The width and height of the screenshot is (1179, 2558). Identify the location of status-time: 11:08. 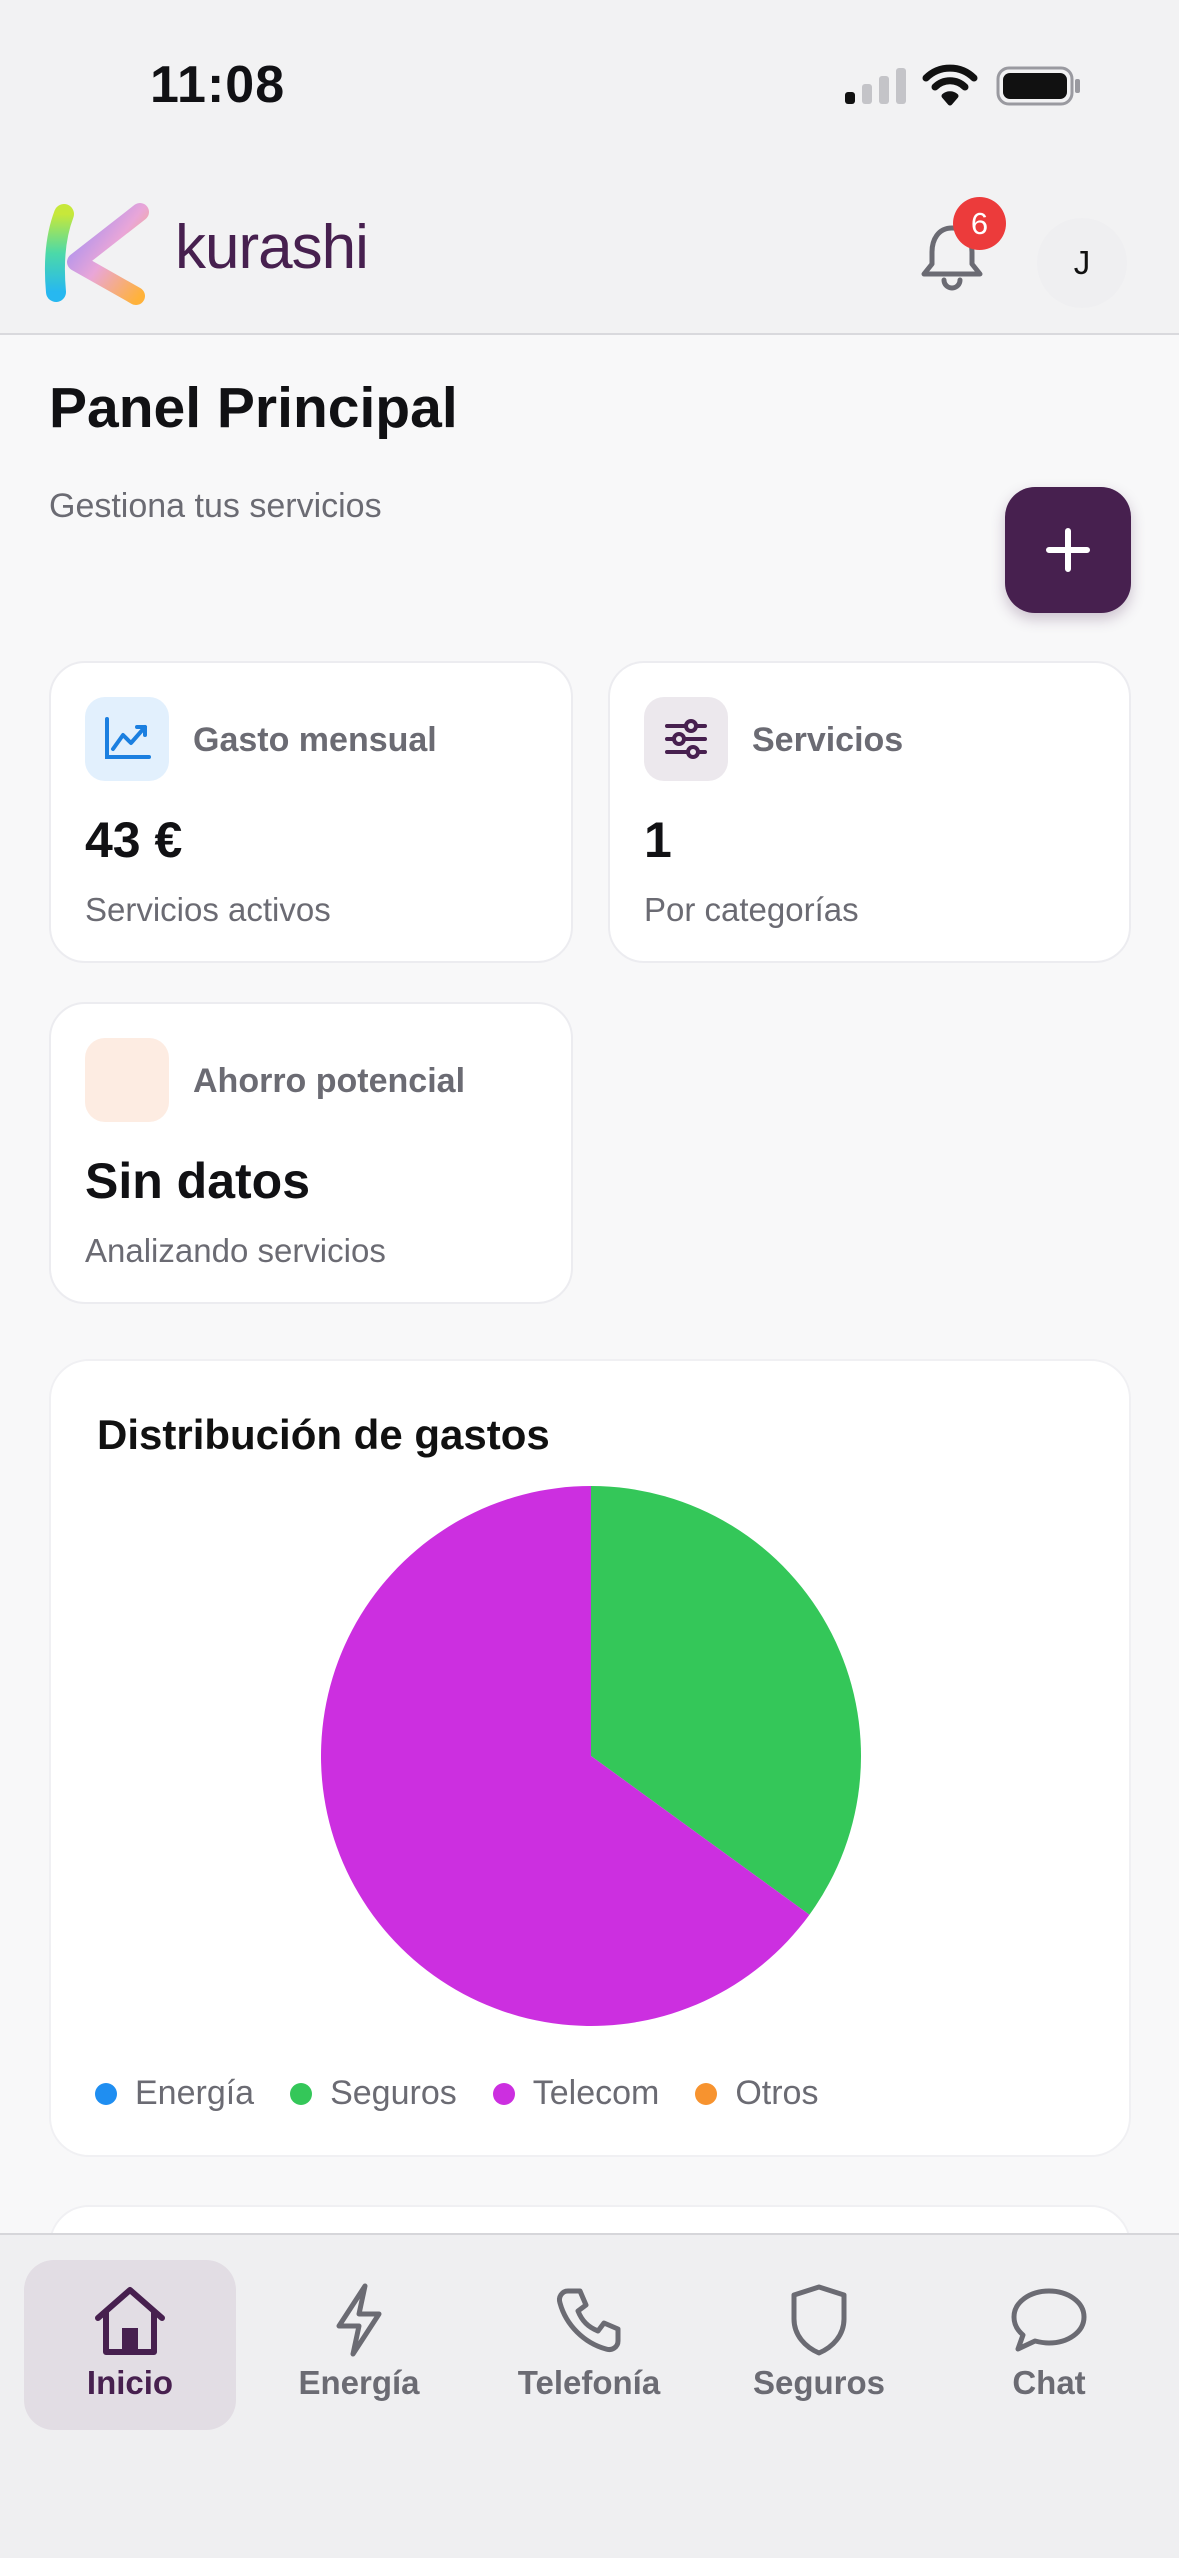
(218, 85).